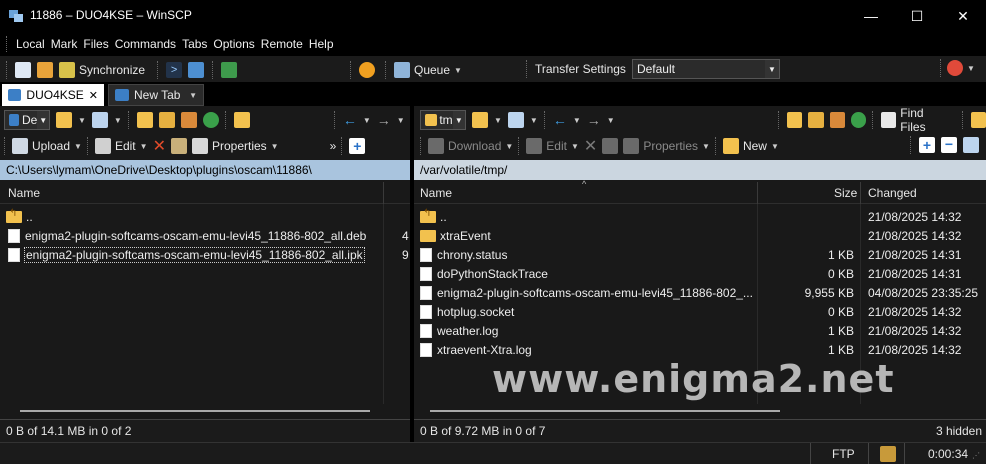 Image resolution: width=986 pixels, height=464 pixels. What do you see at coordinates (949, 145) in the screenshot?
I see `unselect-files-icon: −` at bounding box center [949, 145].